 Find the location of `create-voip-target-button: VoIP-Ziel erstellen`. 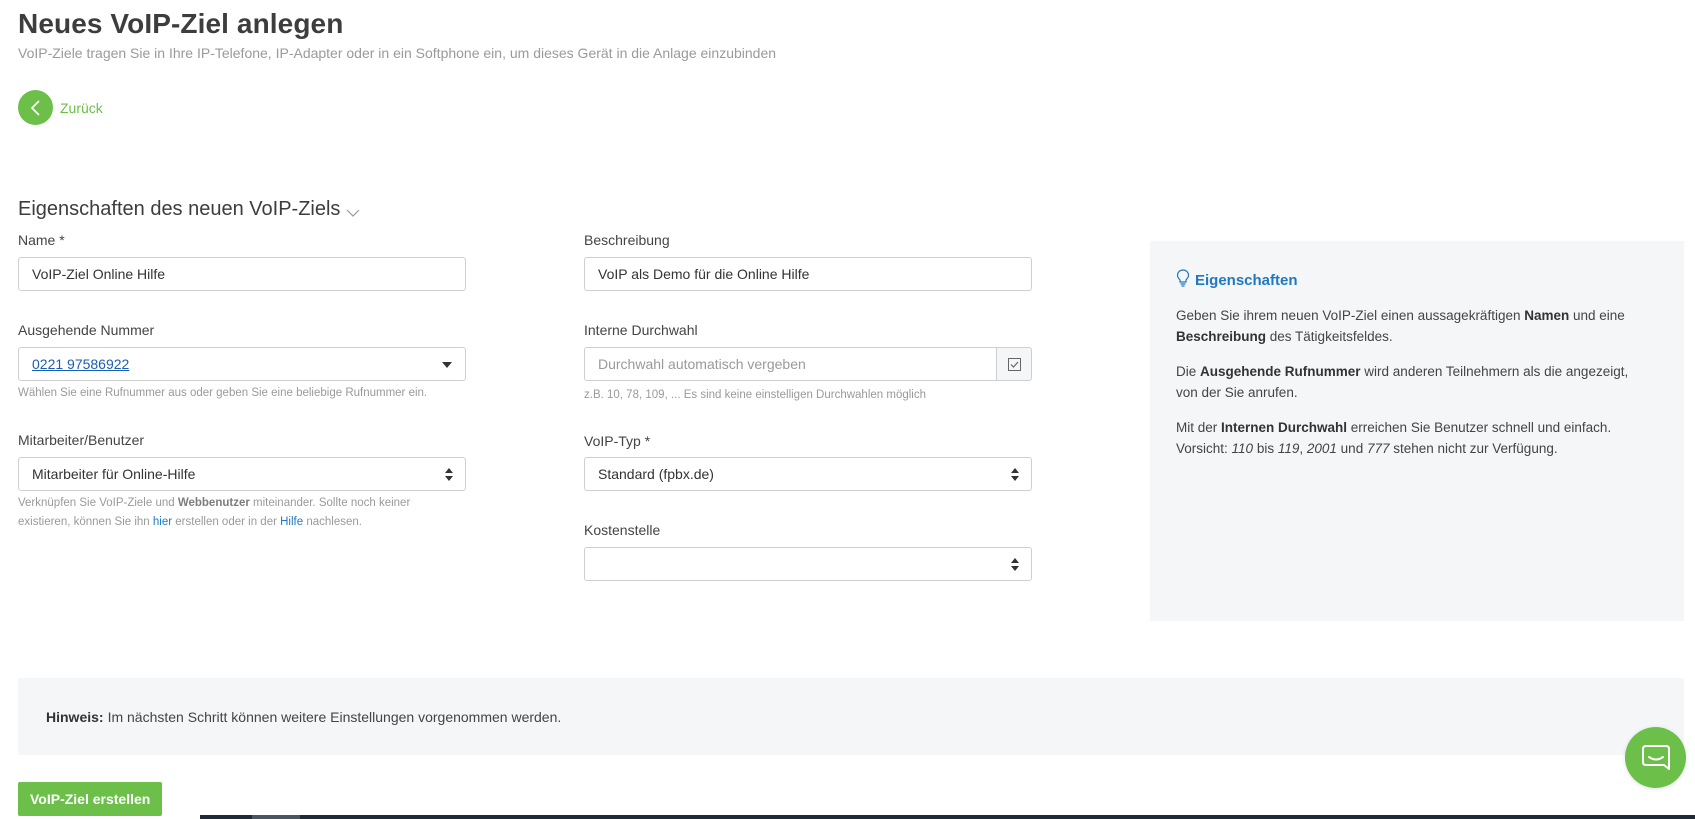

create-voip-target-button: VoIP-Ziel erstellen is located at coordinates (90, 799).